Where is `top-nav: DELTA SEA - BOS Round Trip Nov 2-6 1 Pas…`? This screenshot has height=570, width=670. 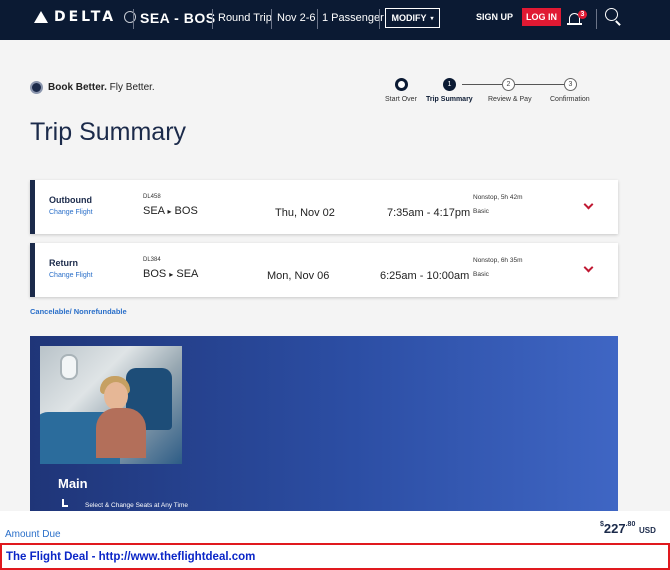
top-nav: DELTA SEA - BOS Round Trip Nov 2-6 1 Pas… is located at coordinates (335, 20).